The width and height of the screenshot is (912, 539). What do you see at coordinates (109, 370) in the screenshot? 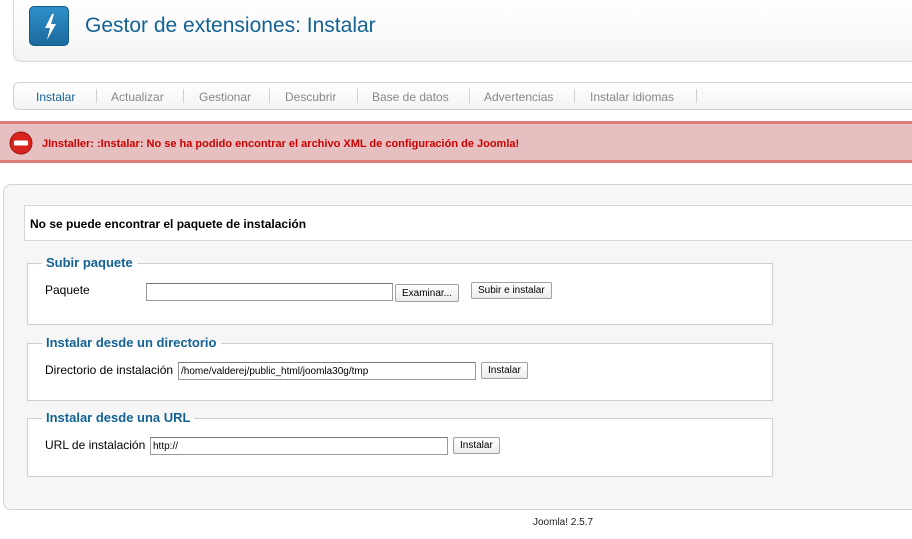
I see `install-directory-label: Directorio de instalación` at bounding box center [109, 370].